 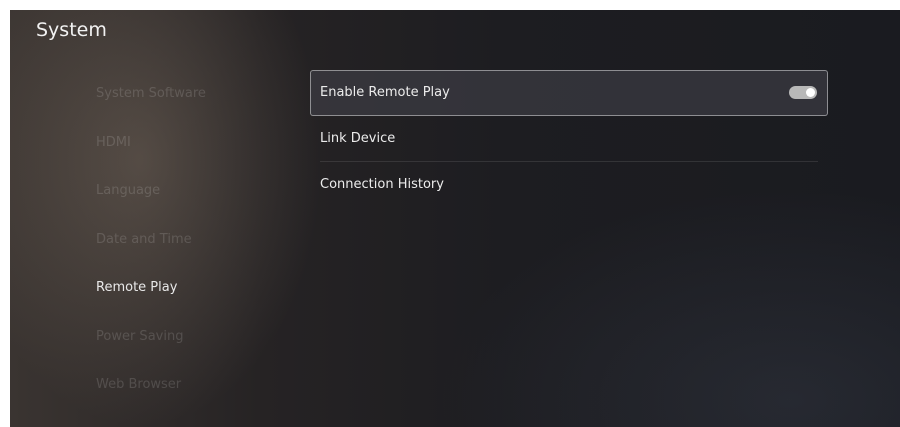 What do you see at coordinates (196, 153) in the screenshot?
I see `sidebar-item-hdmi: HDMI` at bounding box center [196, 153].